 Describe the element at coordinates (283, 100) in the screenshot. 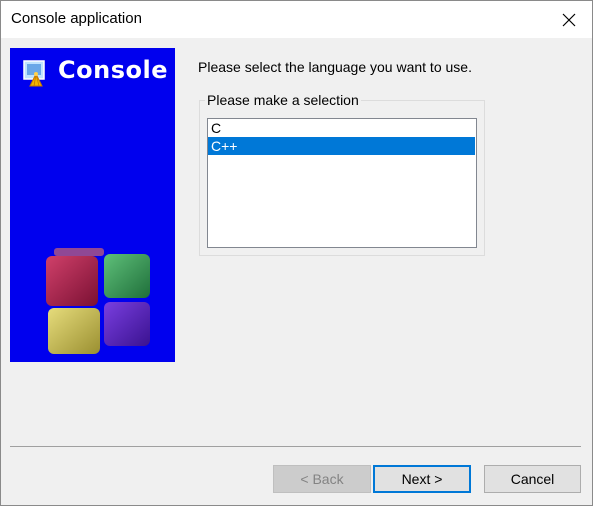

I see `selection-group-label: Please make a selection` at that location.